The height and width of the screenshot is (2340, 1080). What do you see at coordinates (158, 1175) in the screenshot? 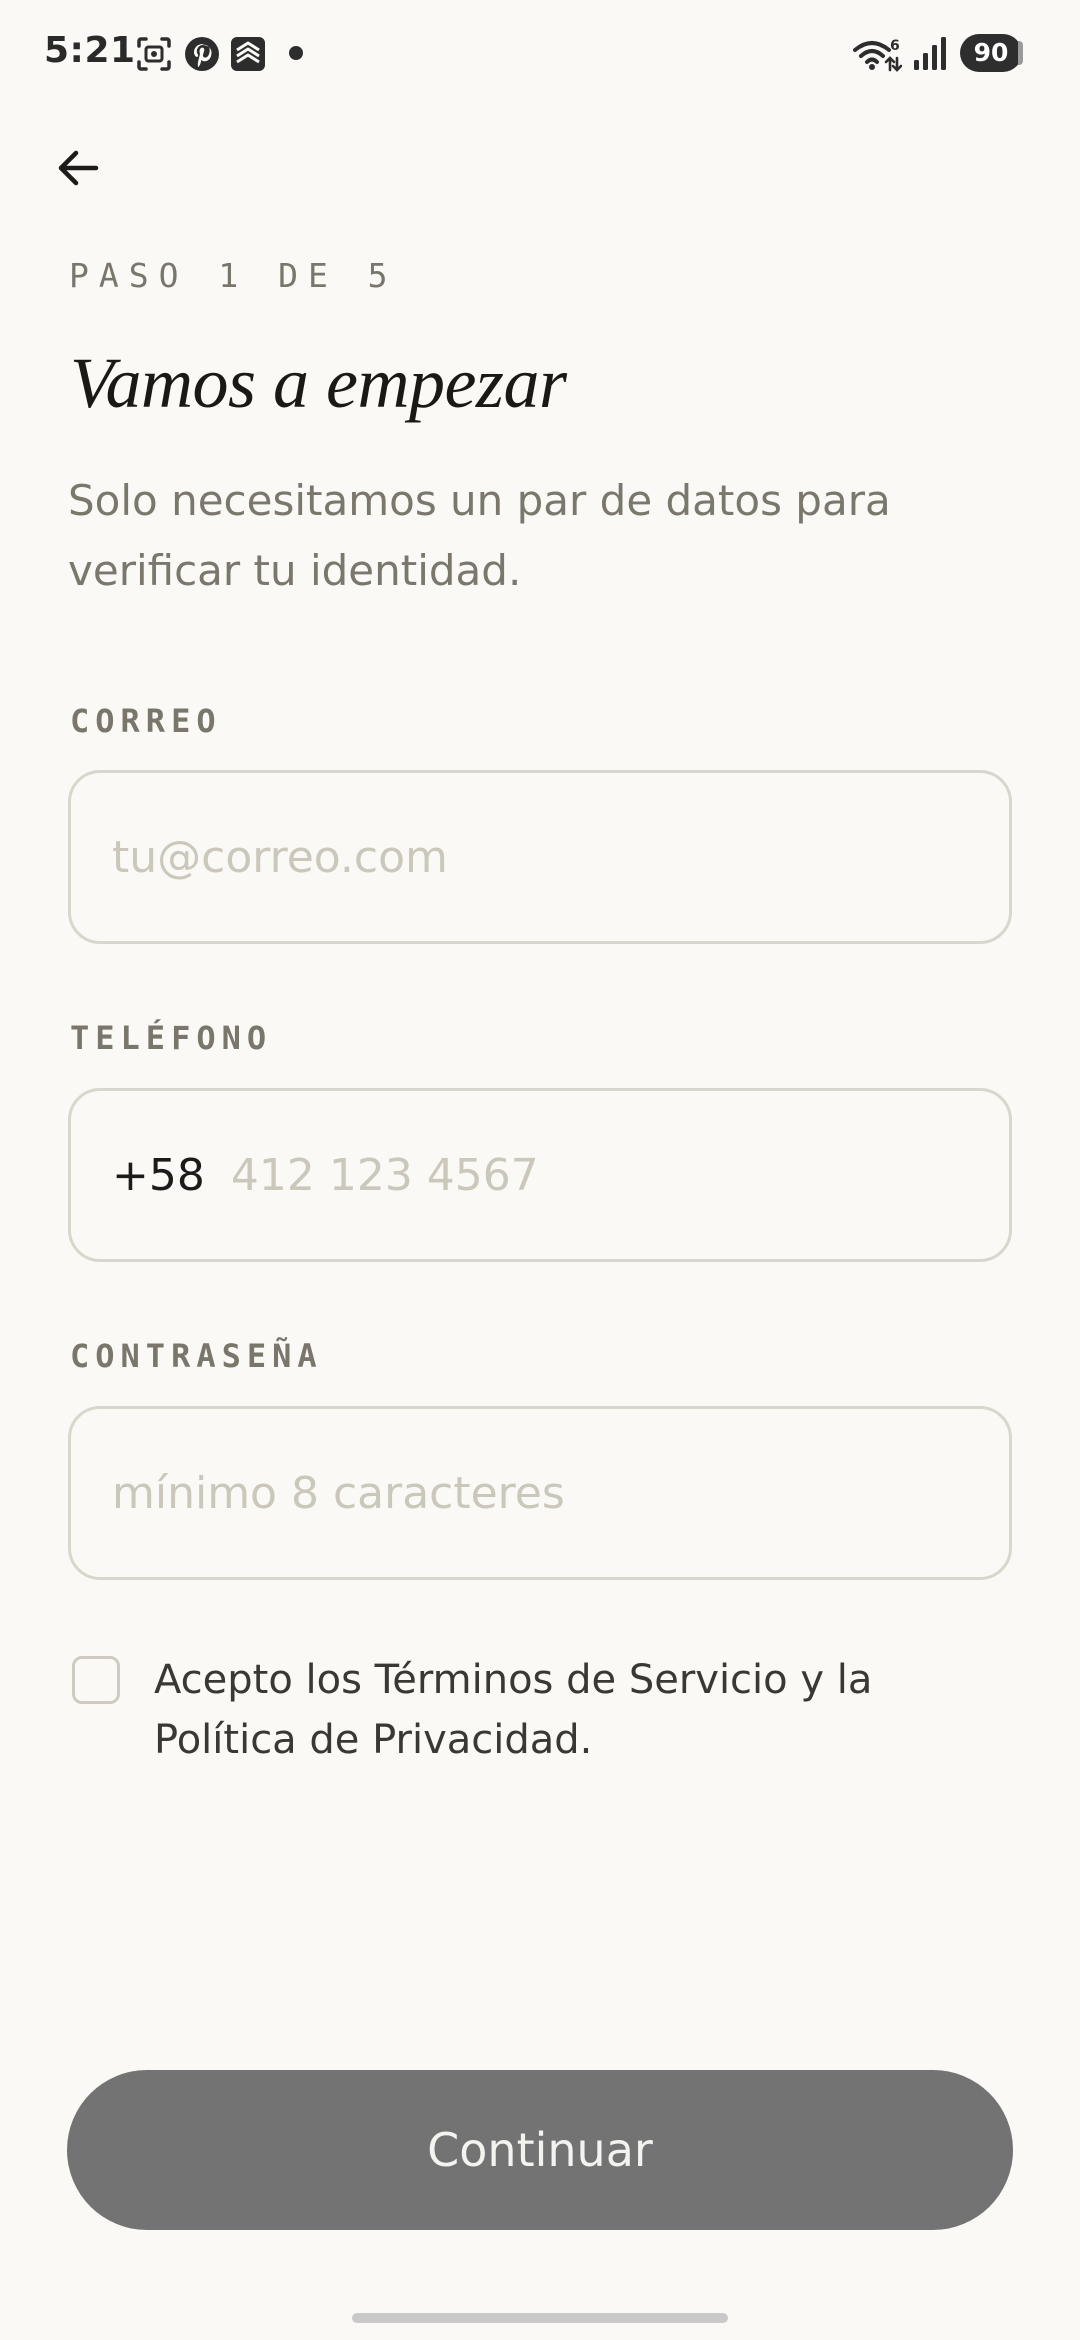
I see `phone-country-code: +58` at bounding box center [158, 1175].